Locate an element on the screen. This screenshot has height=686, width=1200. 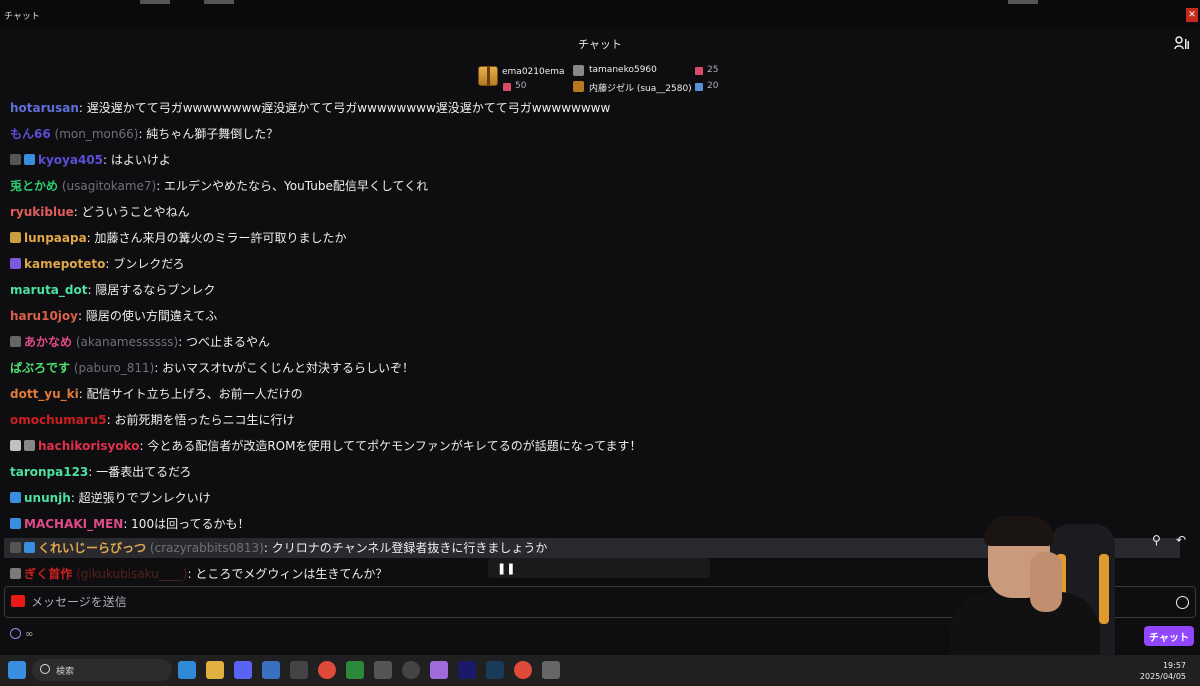
chat-username: ununjh is located at coordinates (47, 498).